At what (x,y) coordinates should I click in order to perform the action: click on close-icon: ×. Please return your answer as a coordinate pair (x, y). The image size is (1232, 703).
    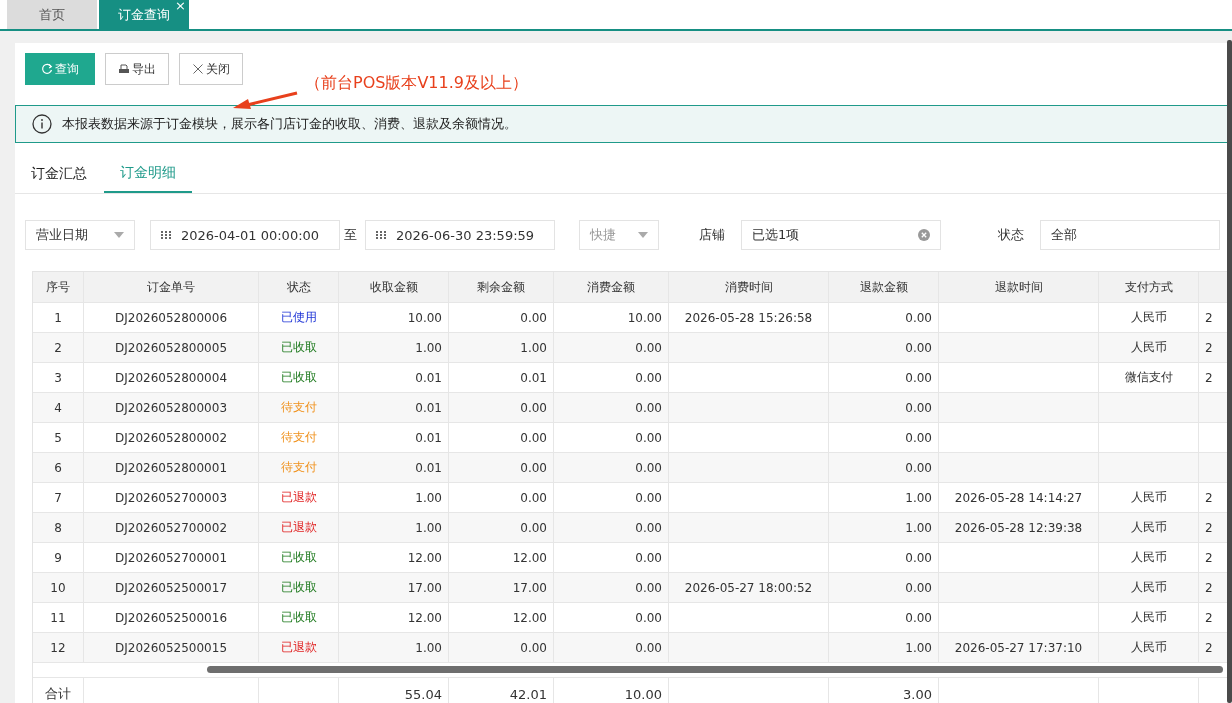
    Looking at the image, I should click on (180, 6).